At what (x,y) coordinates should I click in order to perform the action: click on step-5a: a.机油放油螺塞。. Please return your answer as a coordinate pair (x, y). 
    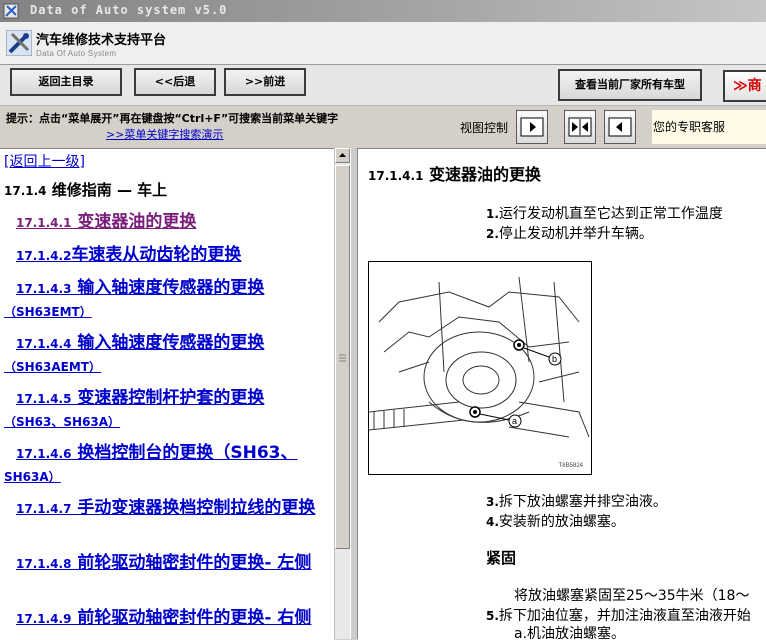
    Looking at the image, I should click on (570, 633).